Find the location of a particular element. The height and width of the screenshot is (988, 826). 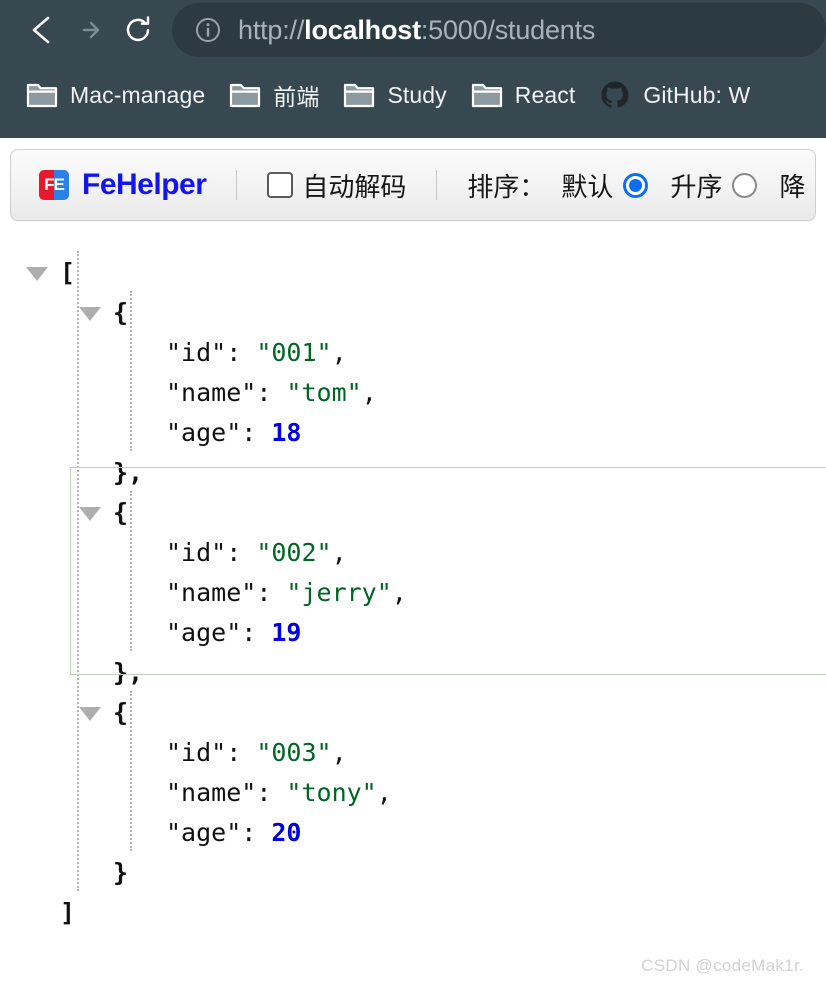

json-token-punct: } is located at coordinates (121, 872).